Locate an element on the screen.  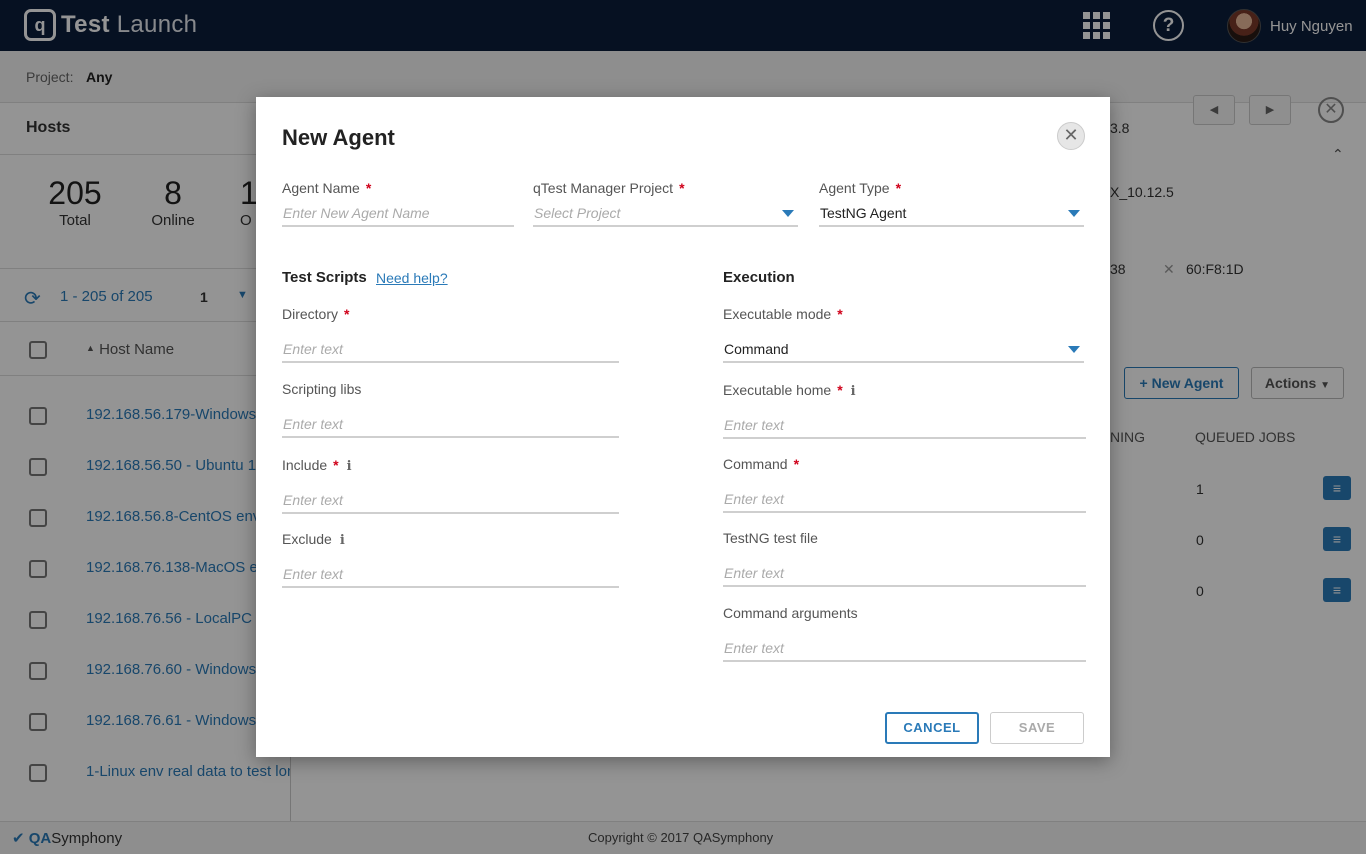
include-label: Include * i is located at coordinates (317, 465).